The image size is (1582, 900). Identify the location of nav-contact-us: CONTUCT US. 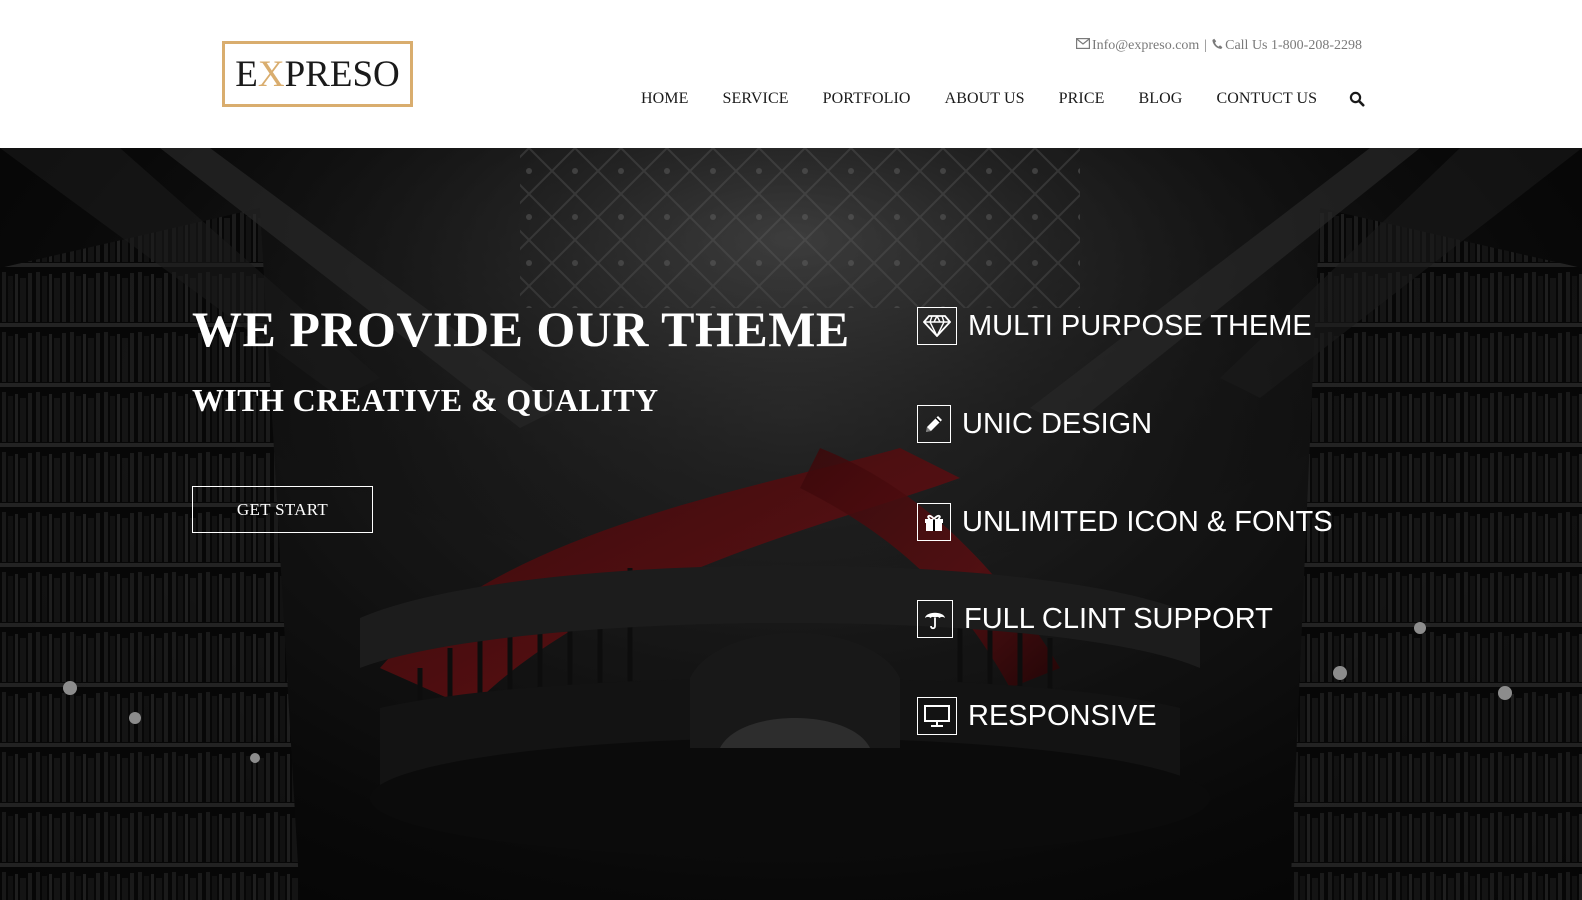
(1266, 99).